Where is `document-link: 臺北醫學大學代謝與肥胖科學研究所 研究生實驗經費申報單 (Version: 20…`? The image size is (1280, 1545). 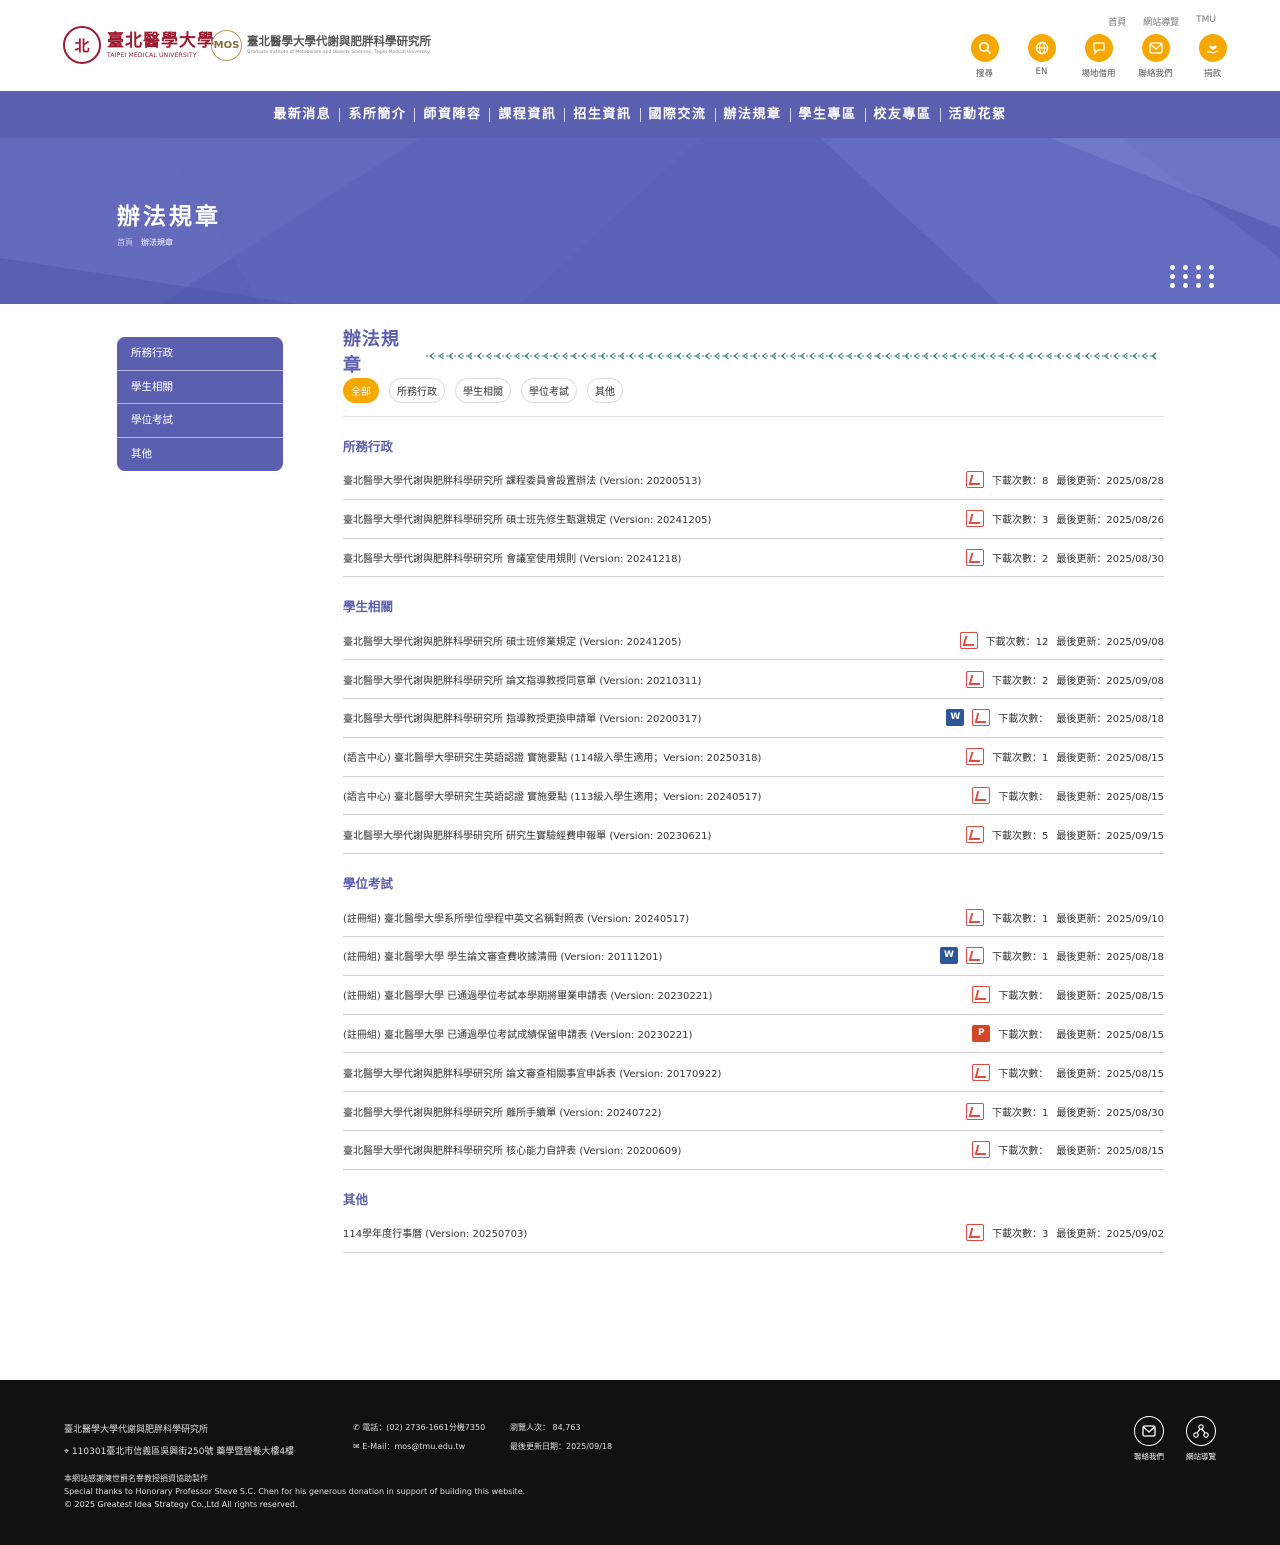
document-link: 臺北醫學大學代謝與肥胖科學研究所 研究生實驗經費申報單 (Version: 20… is located at coordinates (527, 834).